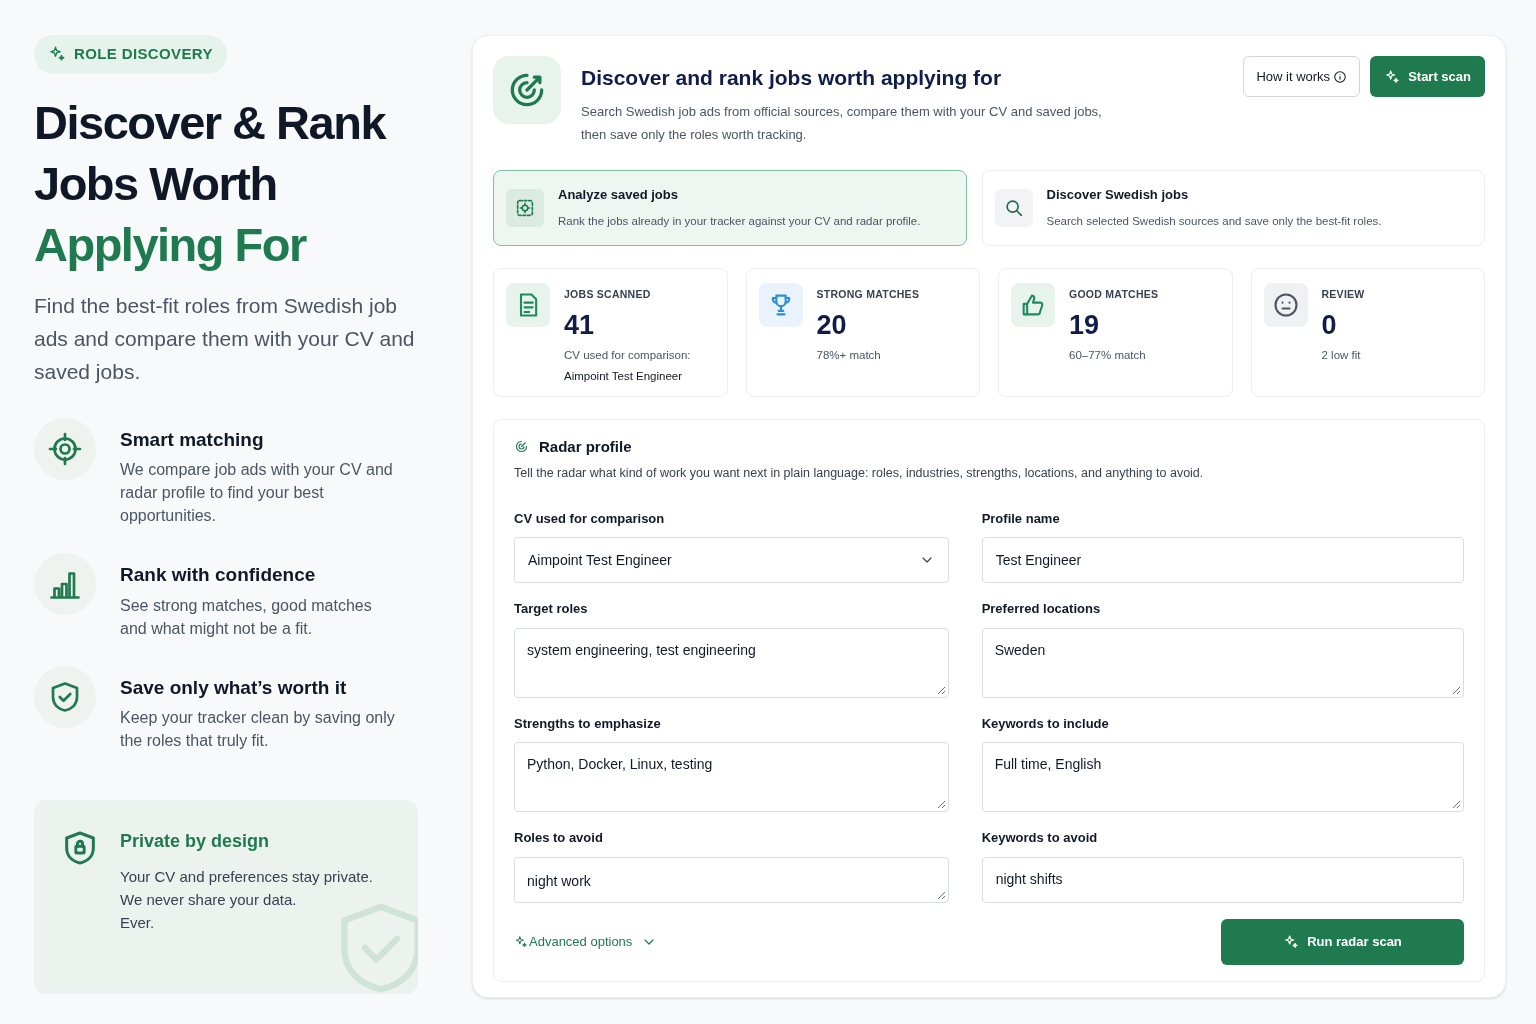 The width and height of the screenshot is (1536, 1024). What do you see at coordinates (258, 729) in the screenshot?
I see `feature-description: Keep your tracker clean by saving only the roles that truly fit.` at bounding box center [258, 729].